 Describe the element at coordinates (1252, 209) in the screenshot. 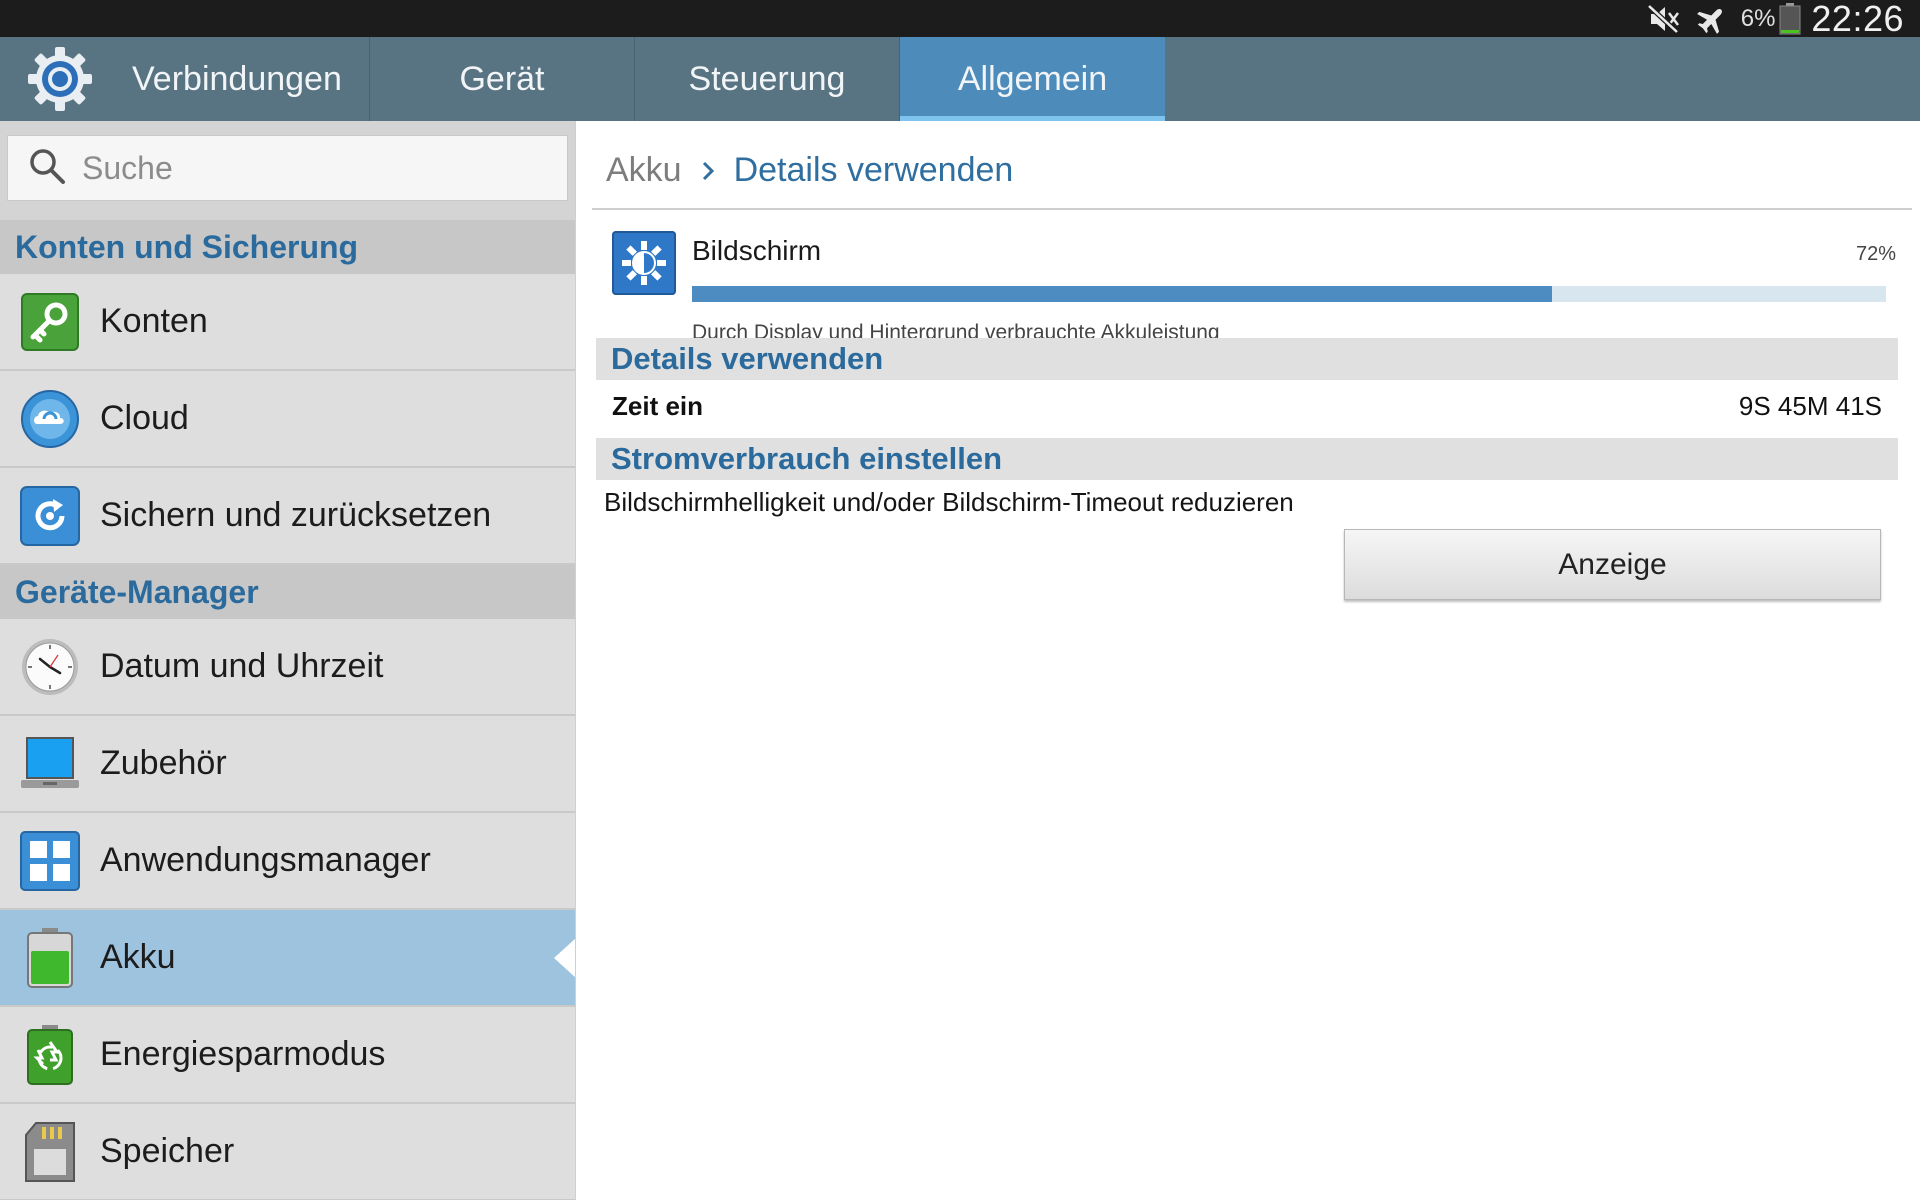

I see `divider` at that location.